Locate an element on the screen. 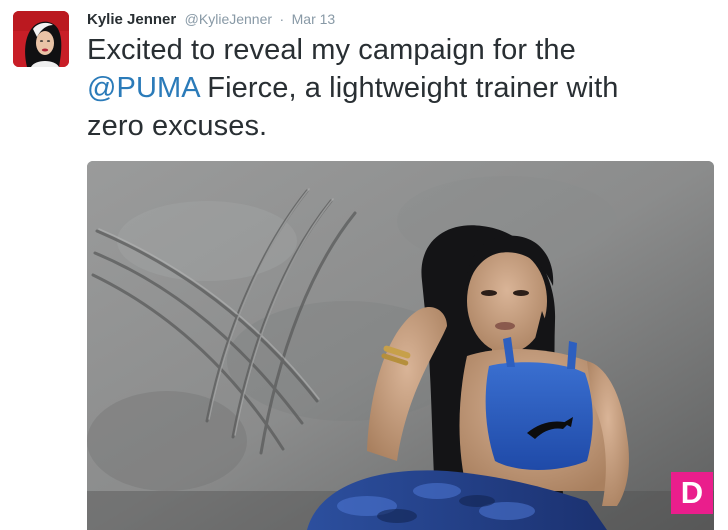  tweet-text-line3: zero excuses. is located at coordinates (177, 126).